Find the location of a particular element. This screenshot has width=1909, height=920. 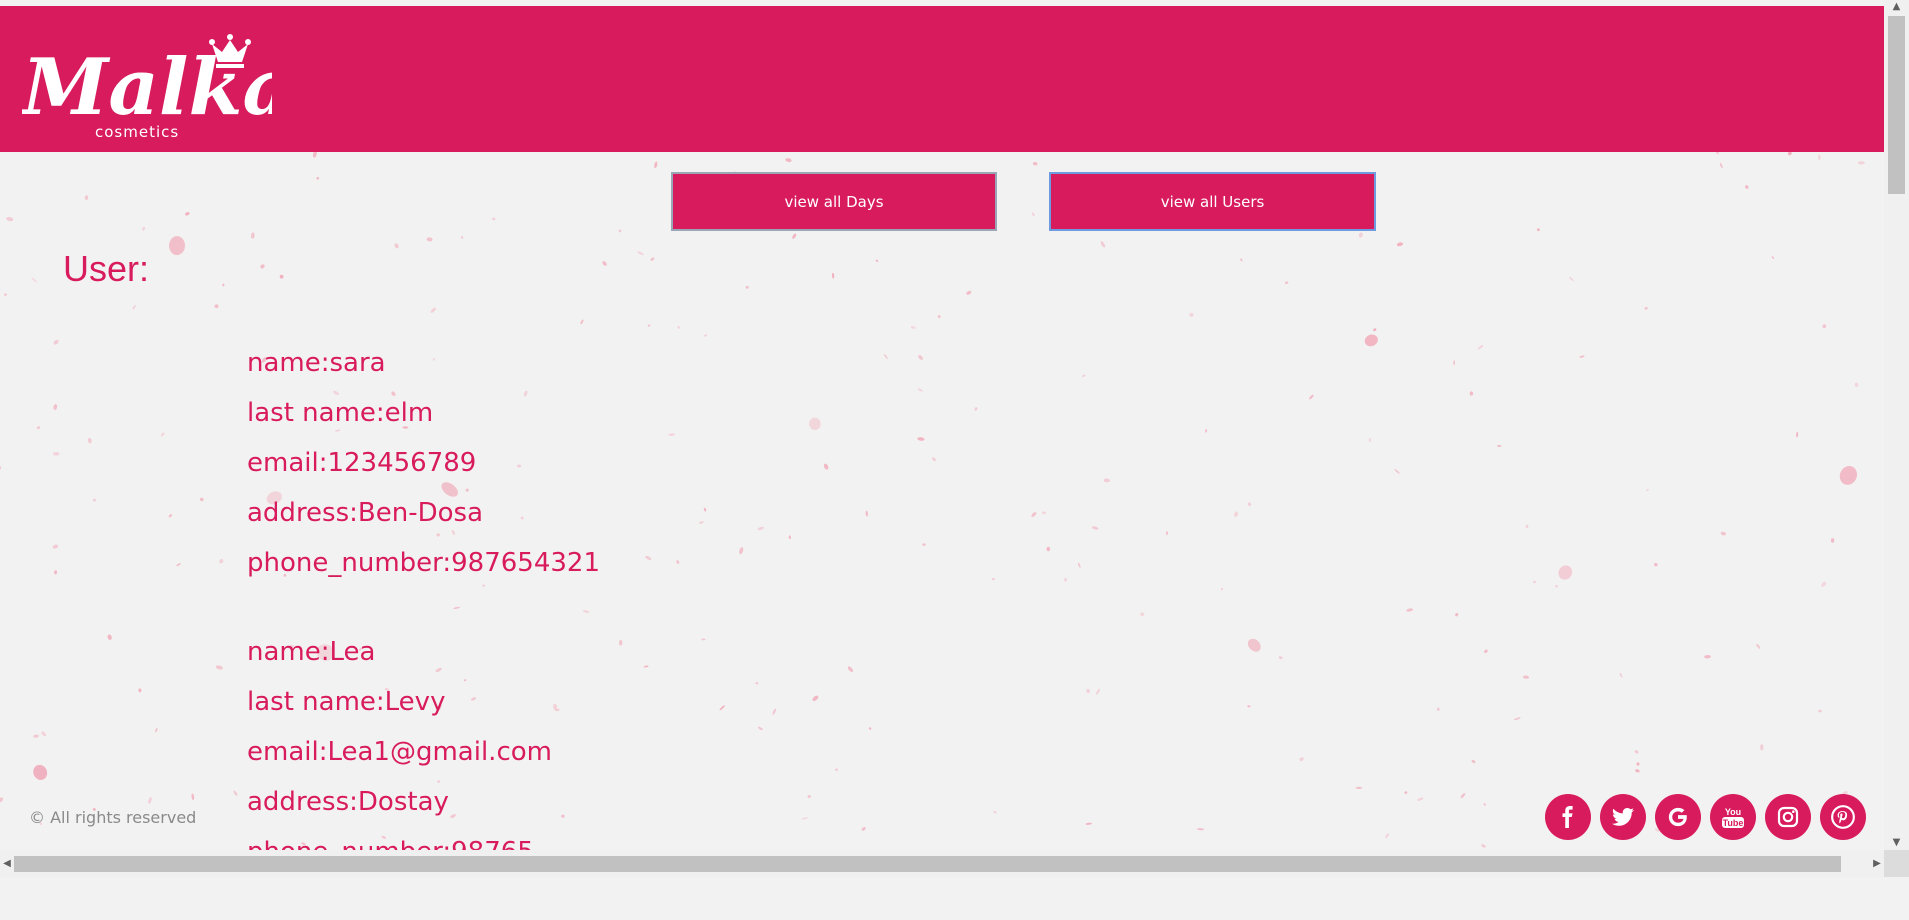

user-address: address:Dostay is located at coordinates (348, 802).